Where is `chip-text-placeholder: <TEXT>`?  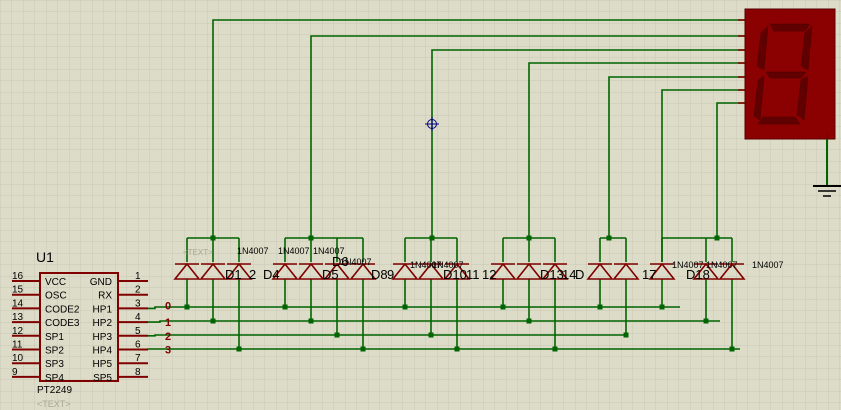
chip-text-placeholder: <TEXT> is located at coordinates (54, 404).